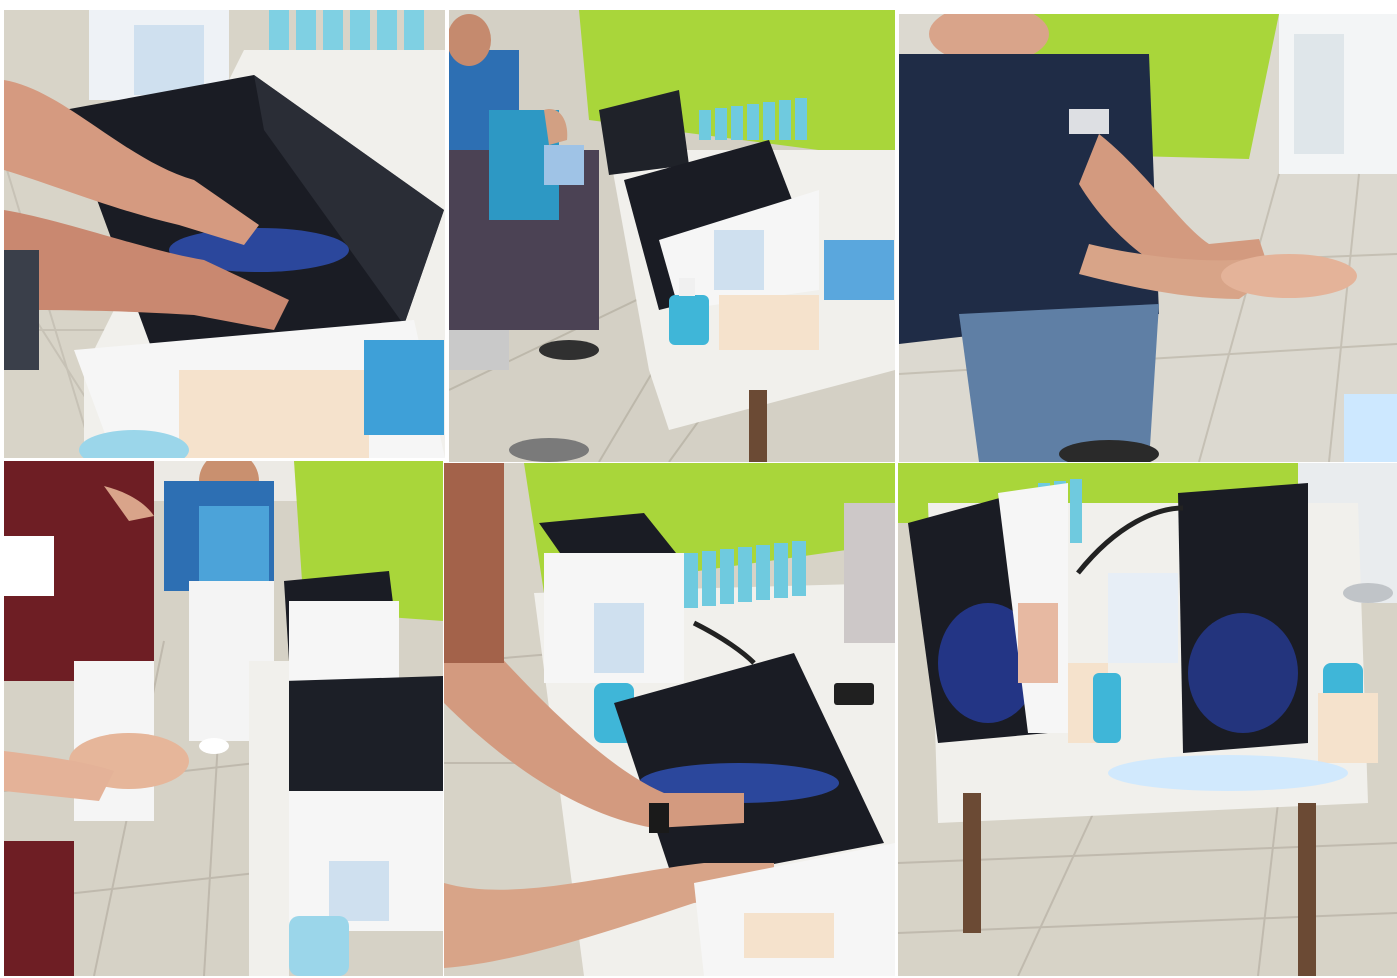  I want to click on photo-hands-under-uv-box, so click(224, 234).